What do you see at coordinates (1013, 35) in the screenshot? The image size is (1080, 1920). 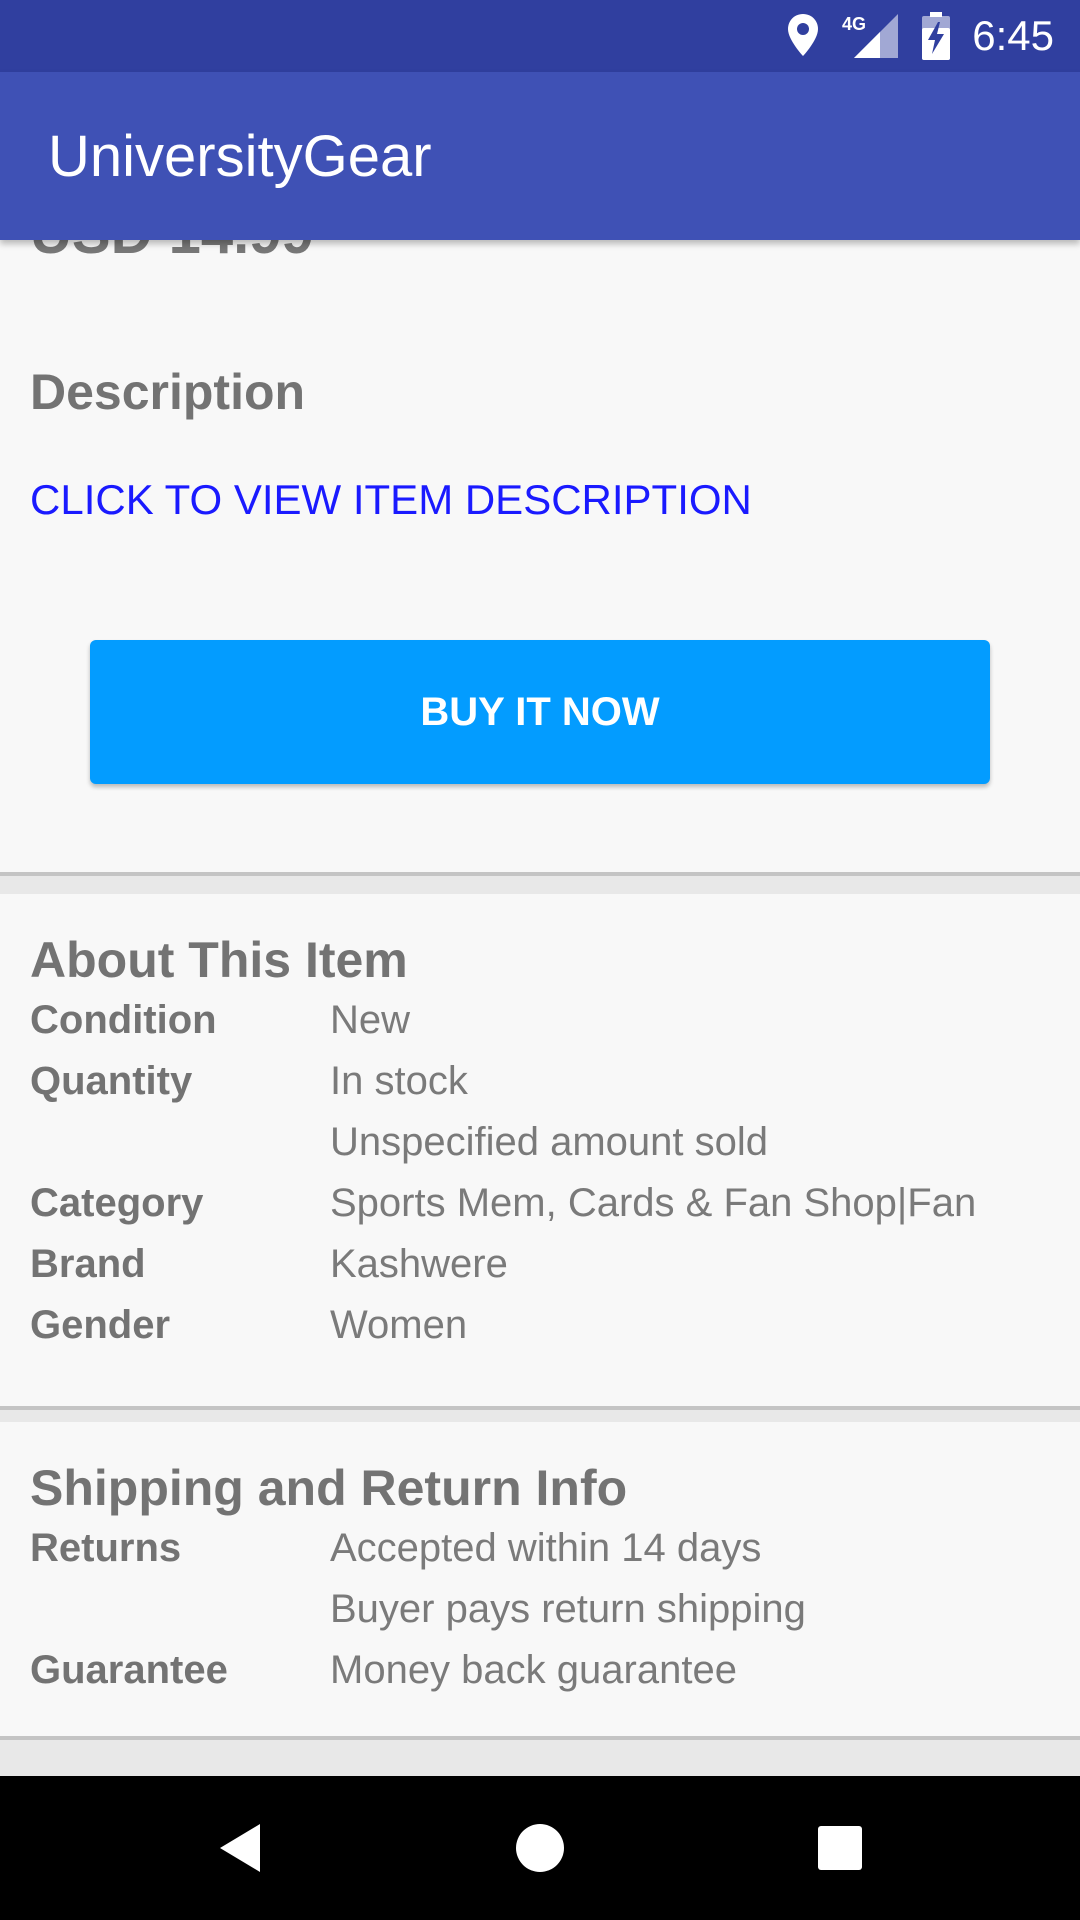 I see `status-time: 6:45` at bounding box center [1013, 35].